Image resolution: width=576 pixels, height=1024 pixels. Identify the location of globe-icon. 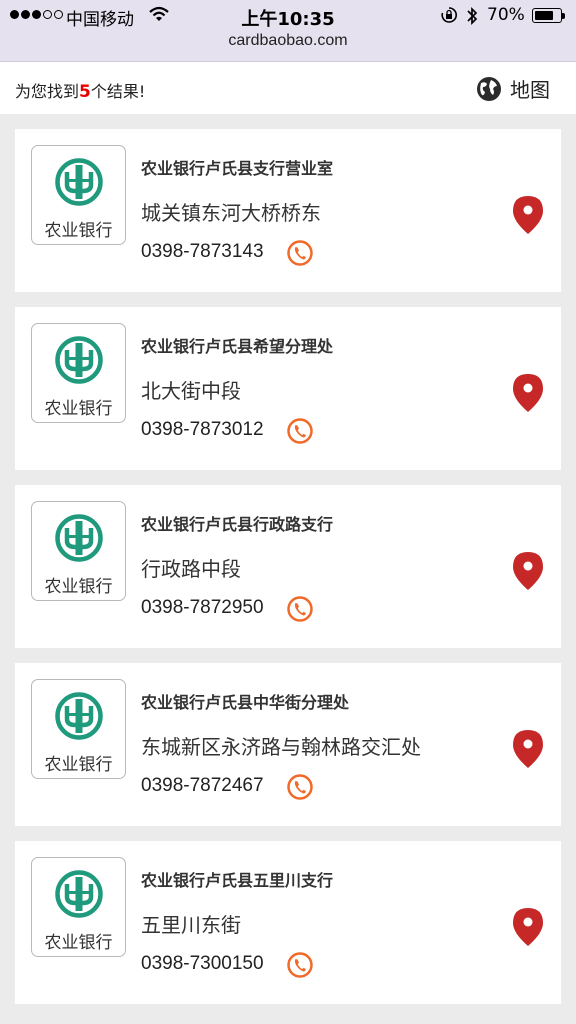
(489, 91).